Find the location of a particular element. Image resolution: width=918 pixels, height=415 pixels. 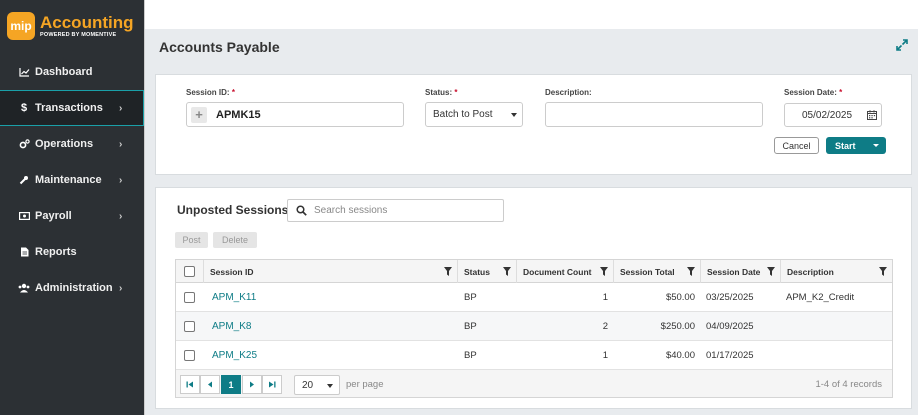

row-checkbox-cell is located at coordinates (189, 326).